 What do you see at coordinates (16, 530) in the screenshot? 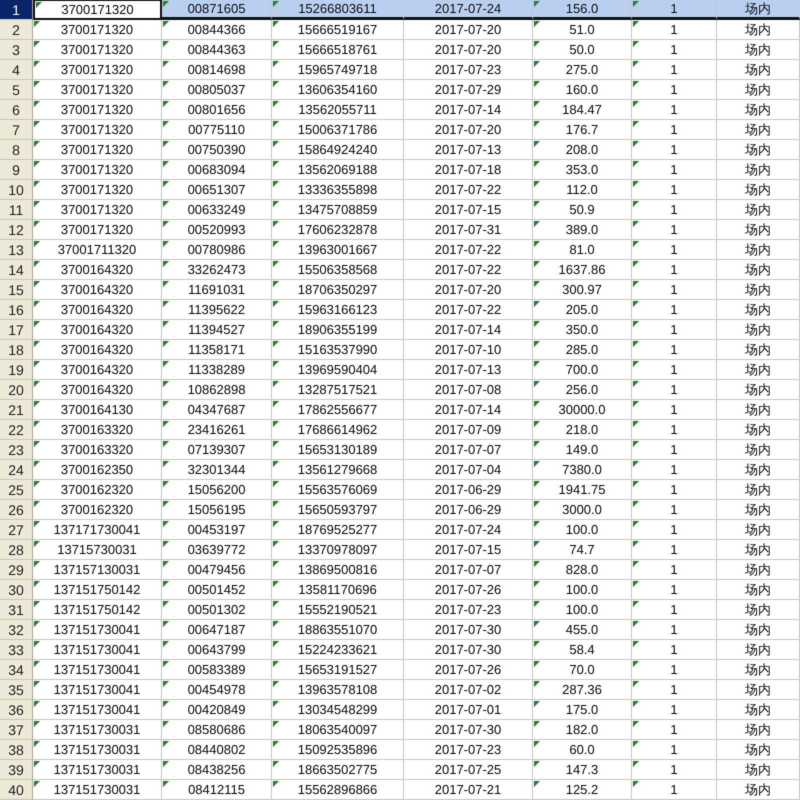
I see `row-header: 27` at bounding box center [16, 530].